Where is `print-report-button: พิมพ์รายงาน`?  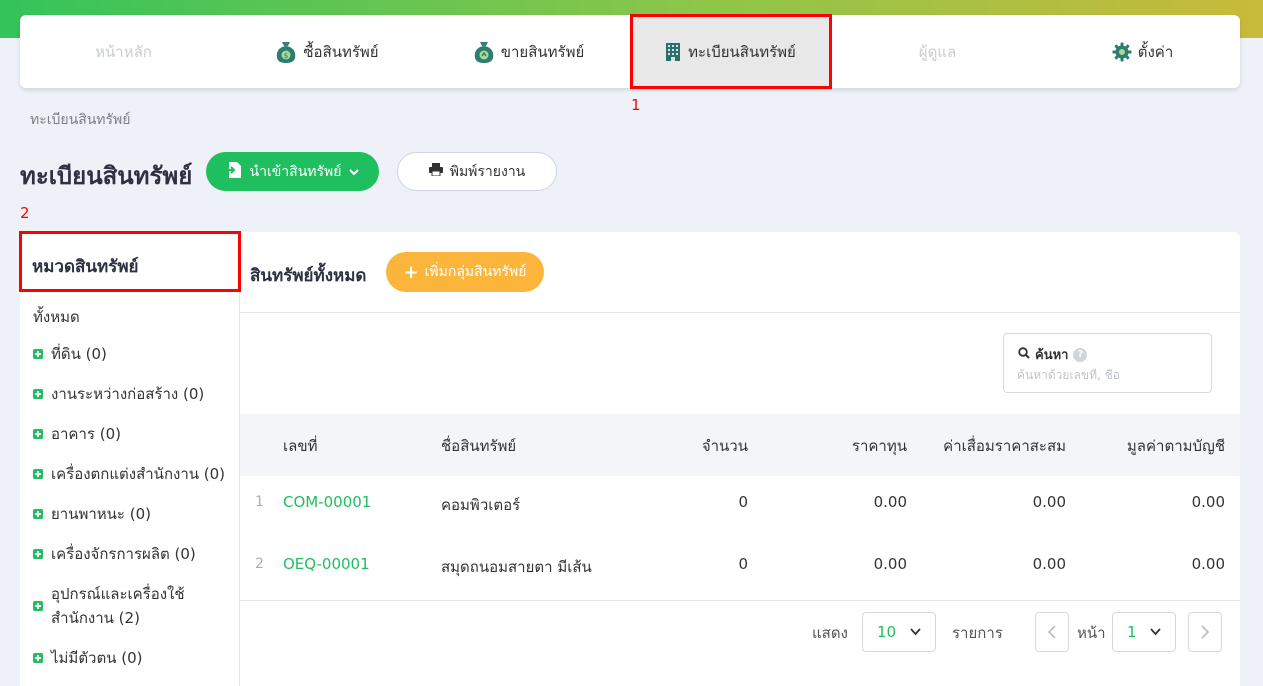
print-report-button: พิมพ์รายงาน is located at coordinates (477, 171).